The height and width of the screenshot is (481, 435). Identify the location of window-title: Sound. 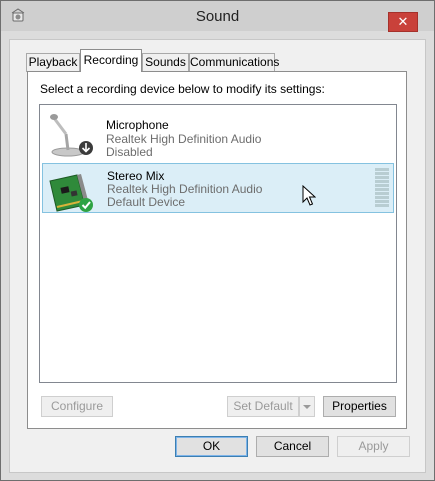
(217, 16).